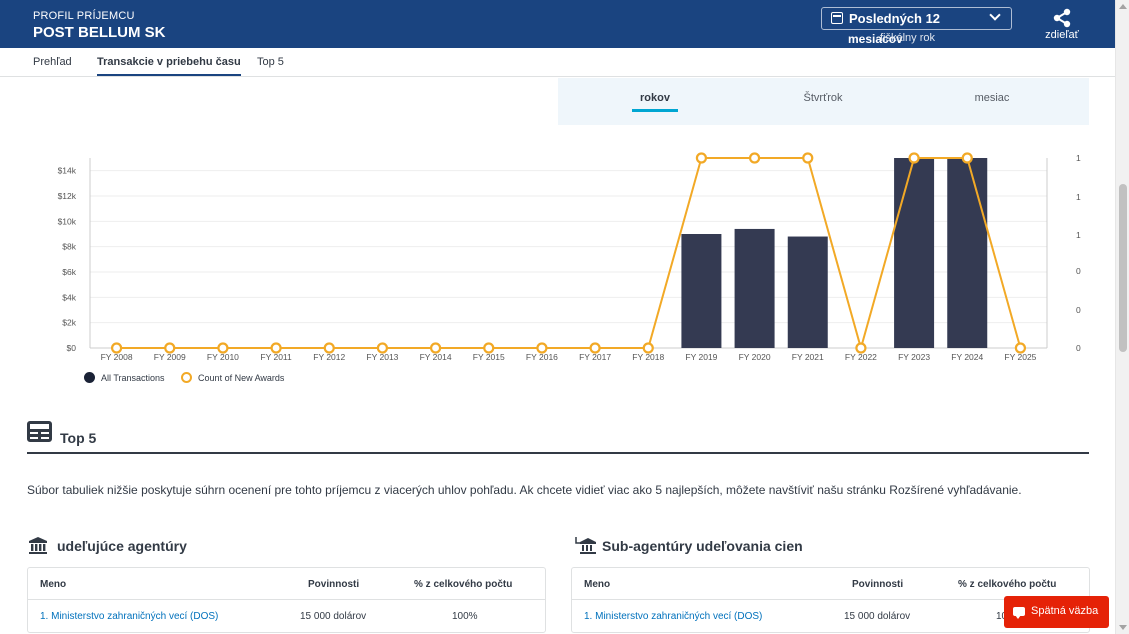 The image size is (1129, 634). I want to click on profile-eyebrow: PROFIL PRÍJEMCU, so click(84, 16).